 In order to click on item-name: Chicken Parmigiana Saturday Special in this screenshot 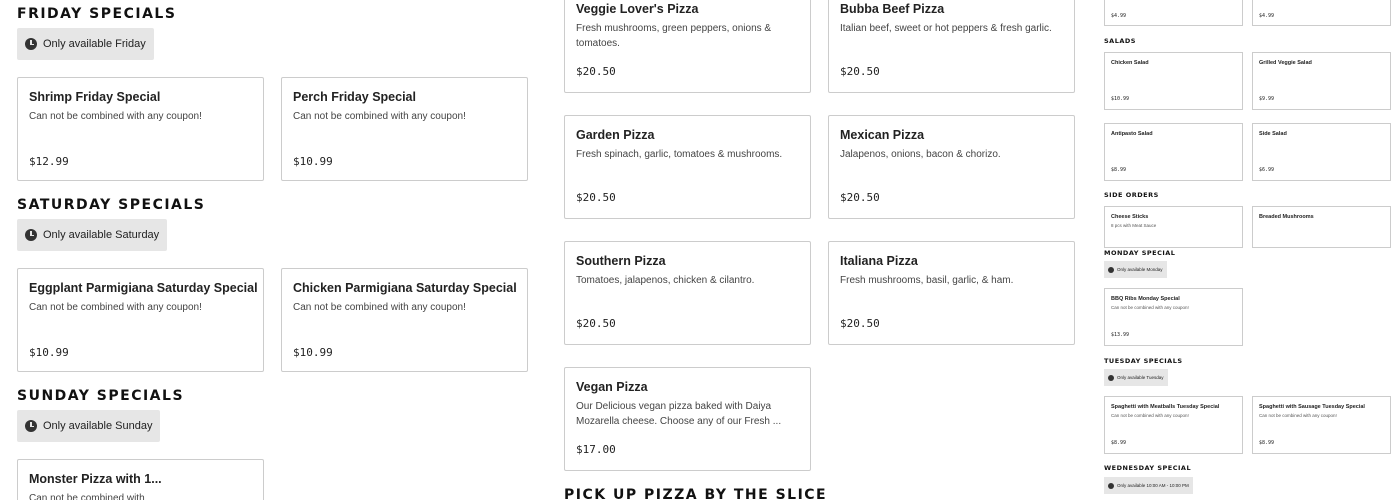, I will do `click(405, 288)`.